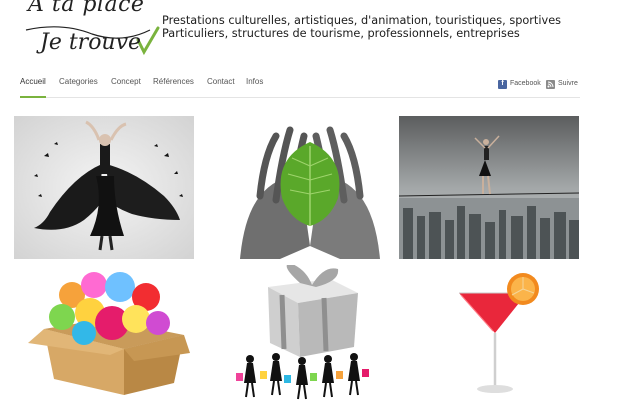 This screenshot has height=408, width=620. I want to click on leaf-hands-photo, so click(310, 187).